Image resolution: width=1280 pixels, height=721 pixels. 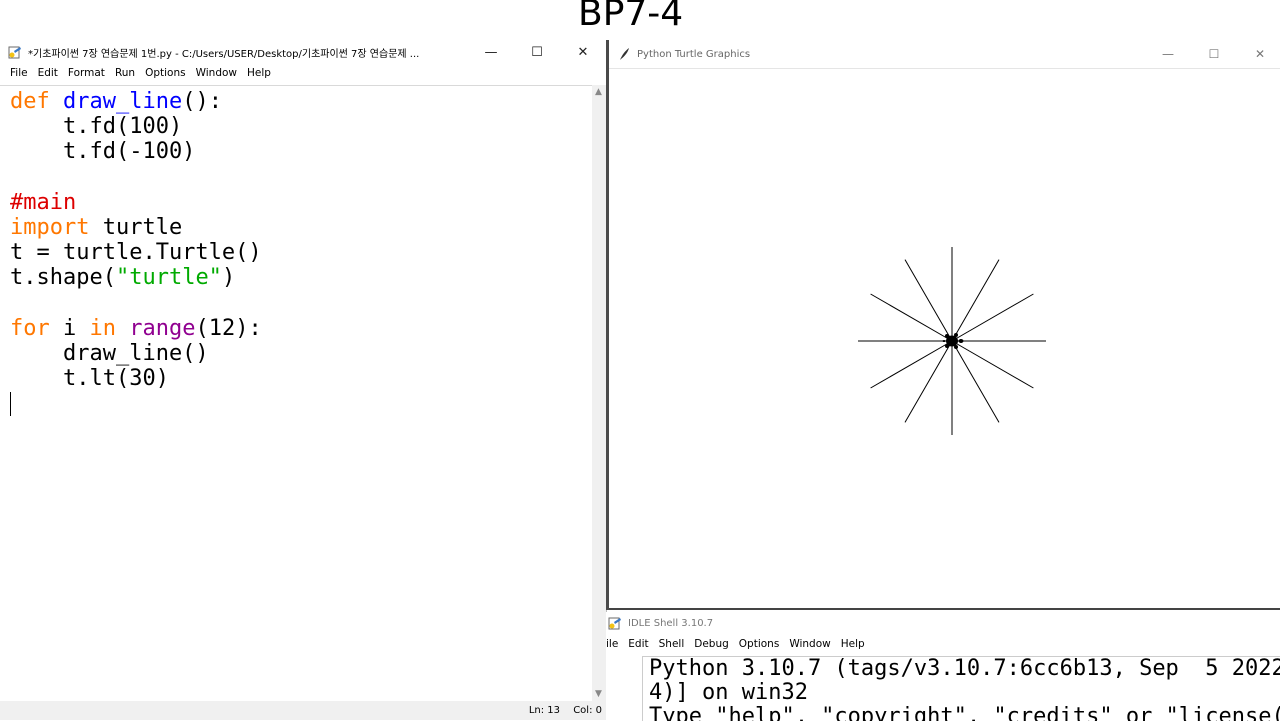 I want to click on shell-titlebar: IDLE Shell 3.10.7, so click(x=943, y=623).